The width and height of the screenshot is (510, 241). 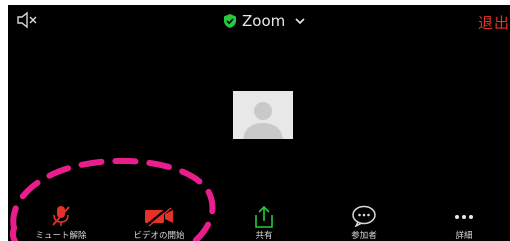 What do you see at coordinates (364, 236) in the screenshot?
I see `participants-label: 参加者` at bounding box center [364, 236].